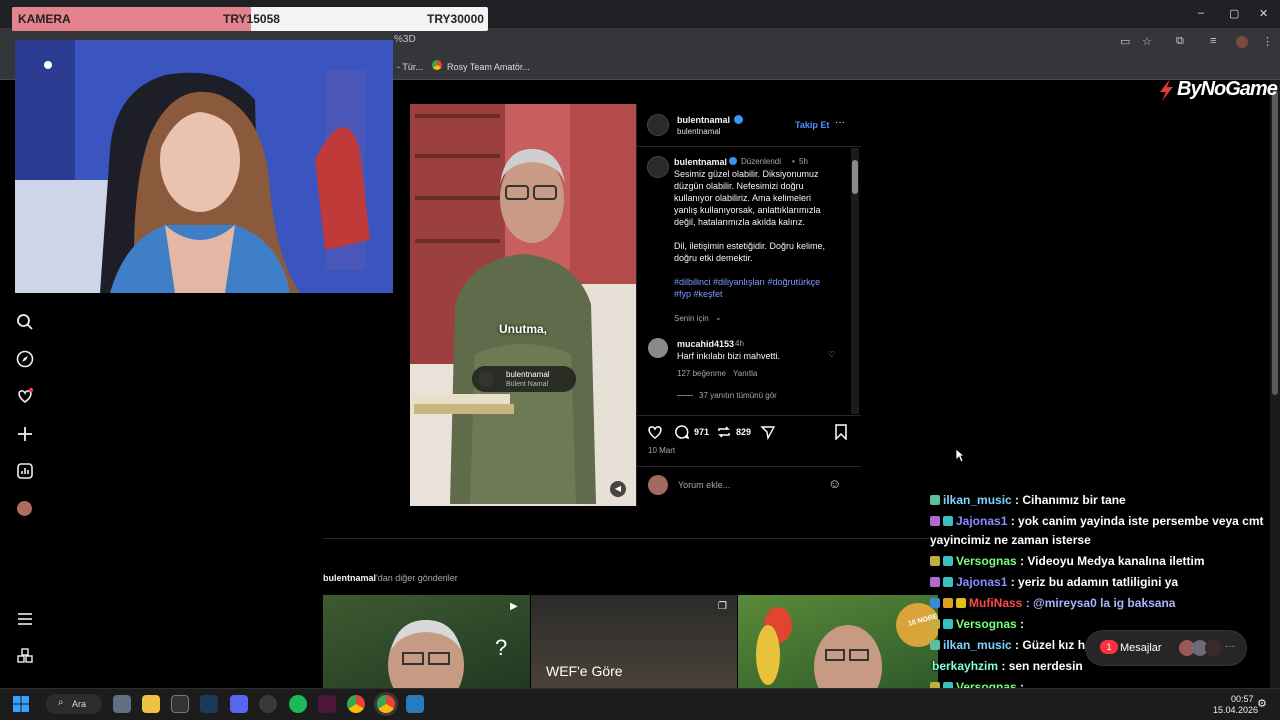 Image resolution: width=1280 pixels, height=720 pixels. What do you see at coordinates (180, 704) in the screenshot?
I see `epic-games-icon` at bounding box center [180, 704].